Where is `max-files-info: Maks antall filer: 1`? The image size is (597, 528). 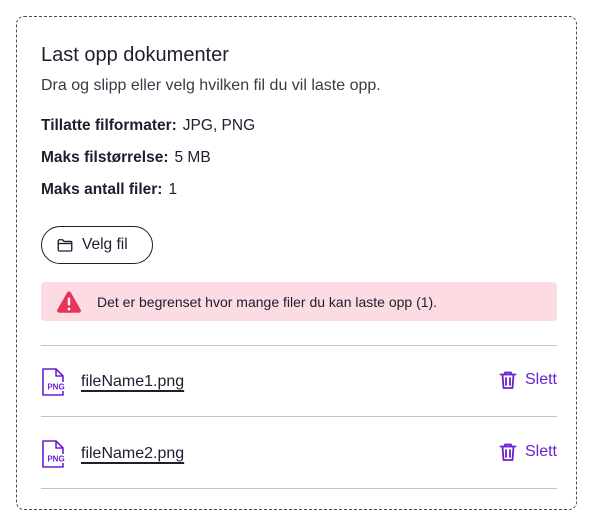 max-files-info: Maks antall filer: 1 is located at coordinates (109, 190).